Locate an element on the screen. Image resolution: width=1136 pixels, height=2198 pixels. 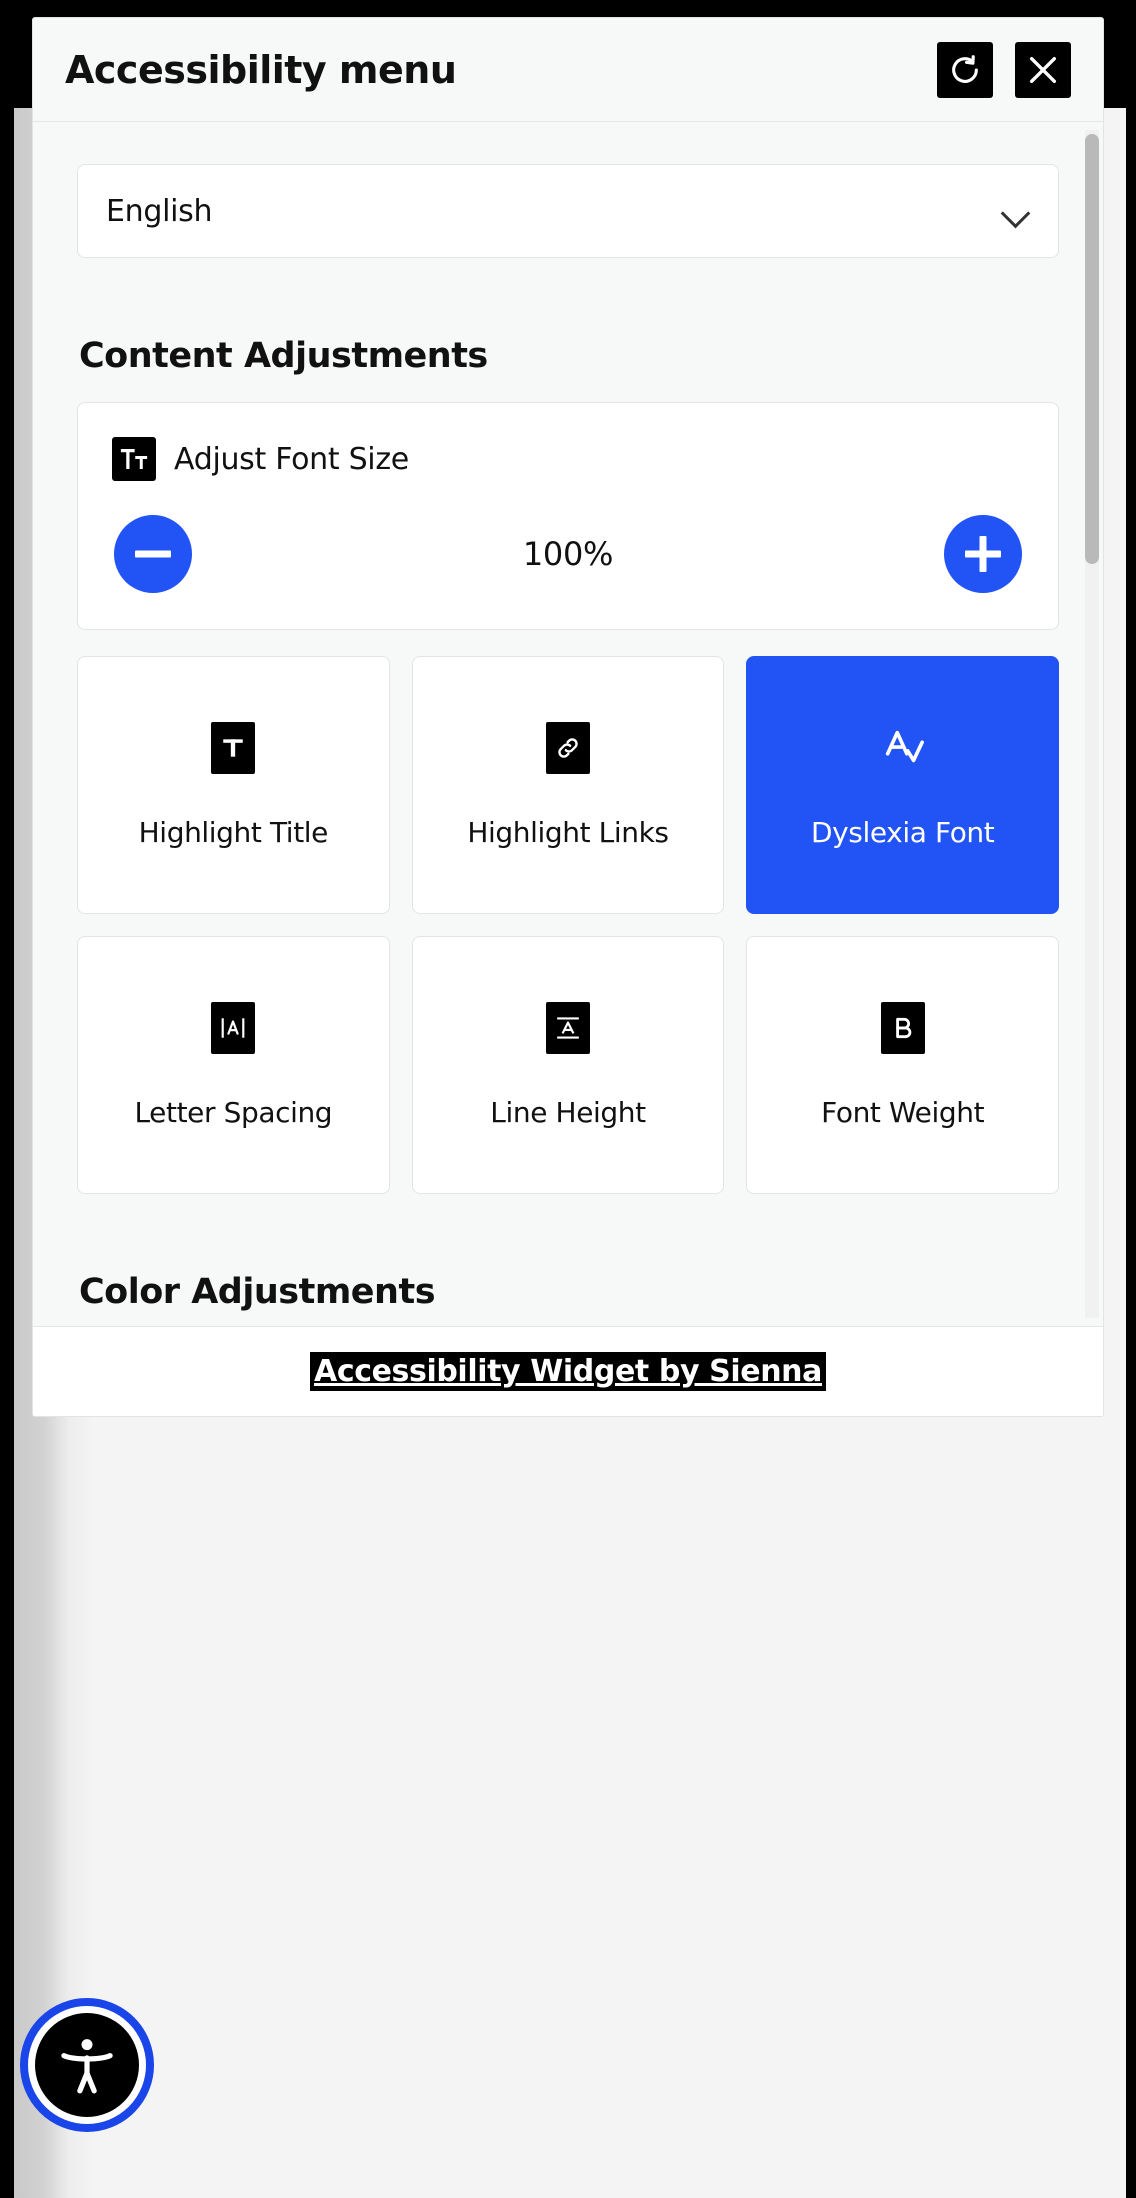
tile-dyslexia-font: Dyslexia Font is located at coordinates (902, 785).